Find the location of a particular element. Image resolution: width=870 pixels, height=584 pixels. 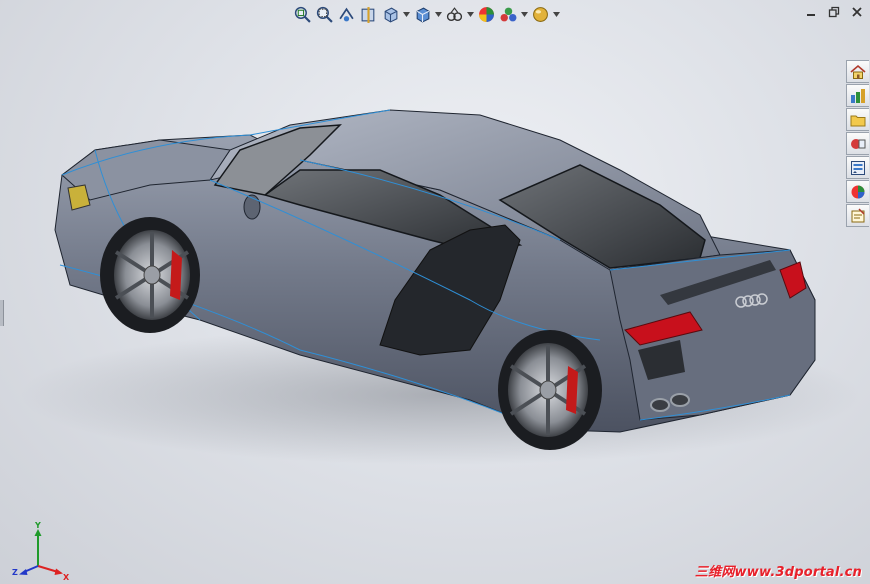

hide-show-items-button is located at coordinates (454, 14).